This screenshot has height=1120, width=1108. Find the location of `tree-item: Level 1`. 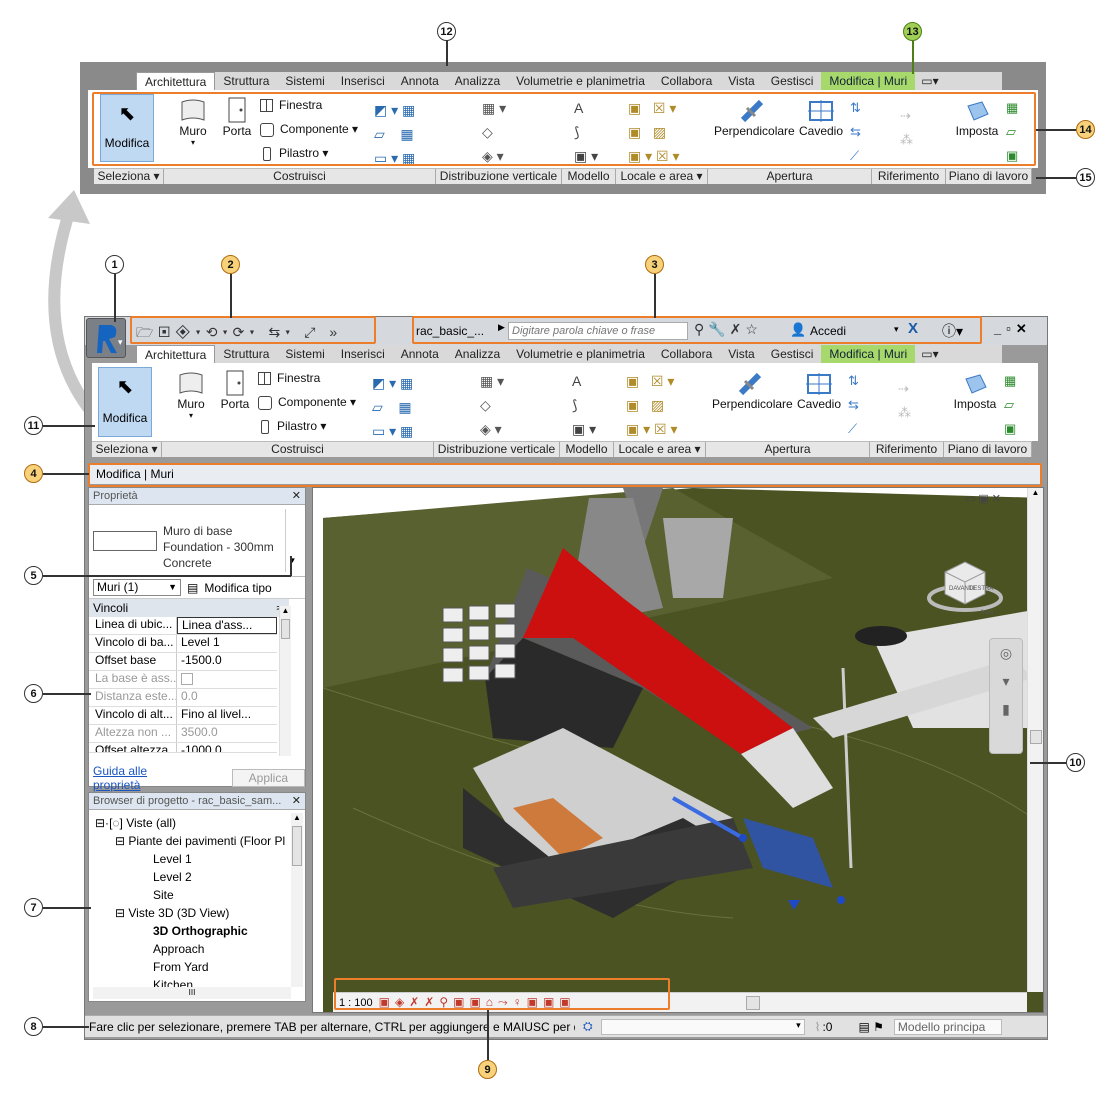

tree-item: Level 1 is located at coordinates (192, 859).